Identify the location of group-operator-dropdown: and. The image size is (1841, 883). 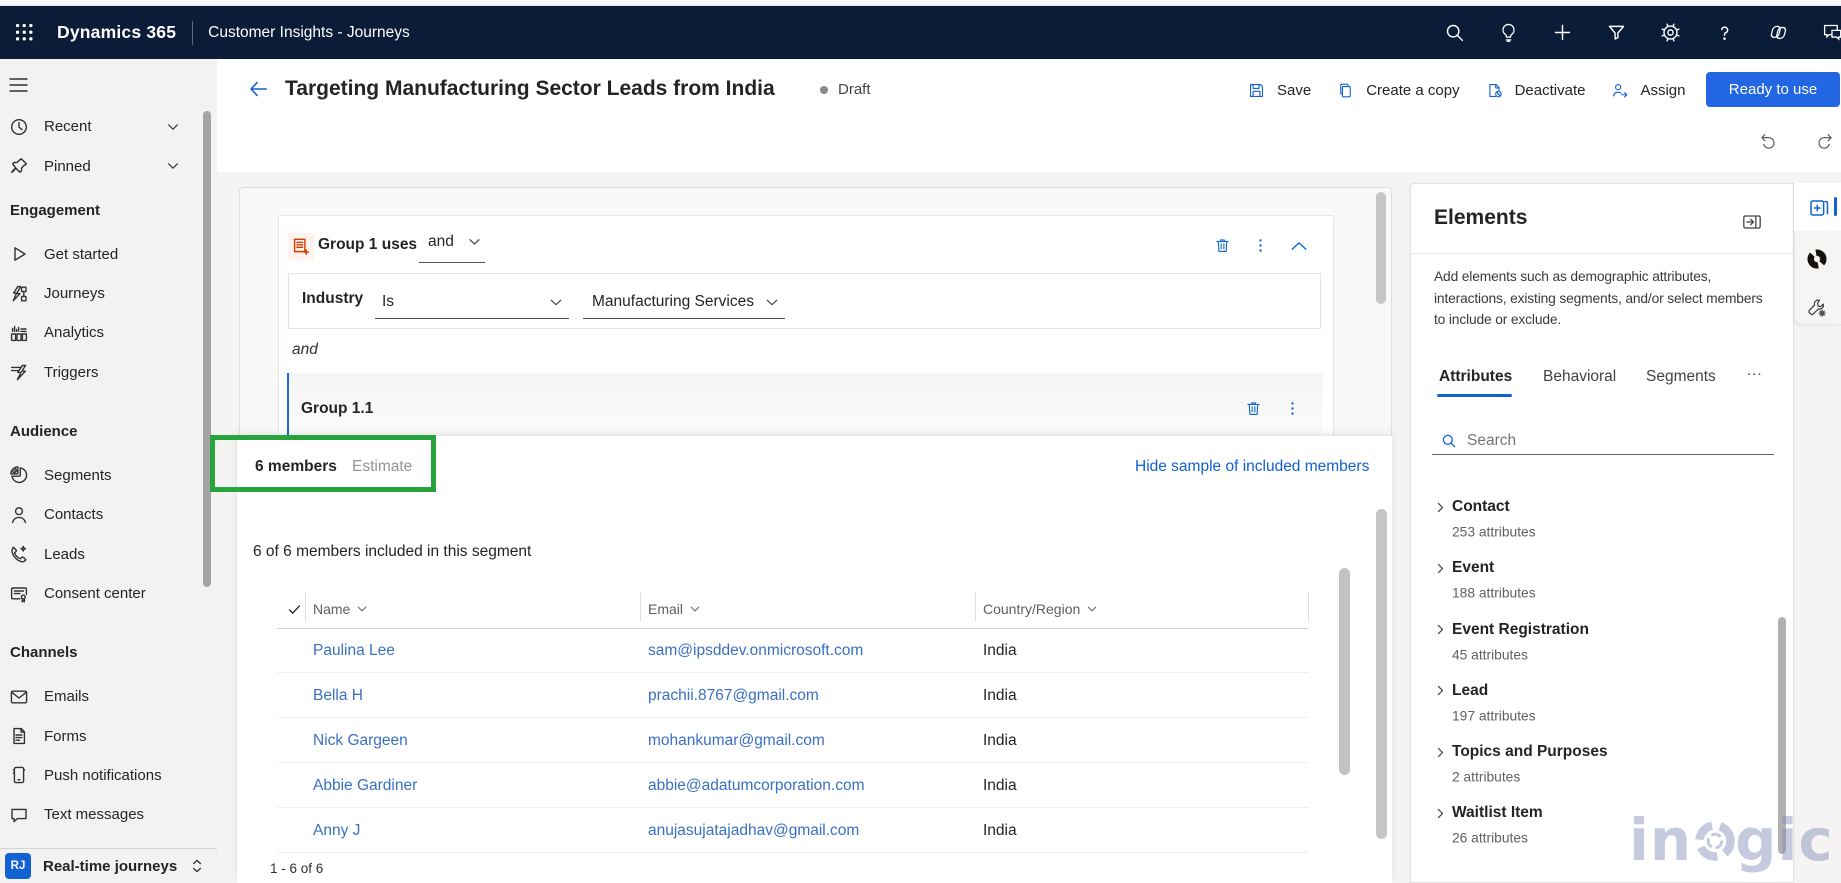
(452, 245).